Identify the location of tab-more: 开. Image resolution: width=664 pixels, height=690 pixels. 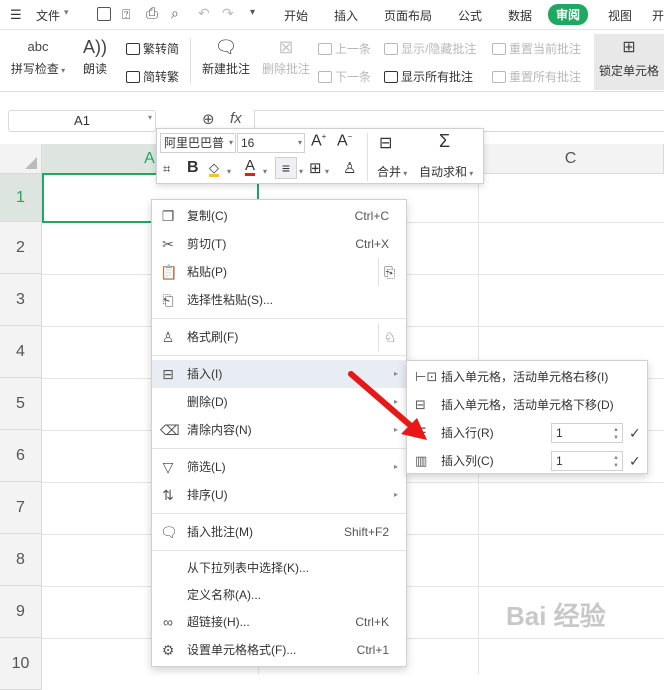
(658, 15).